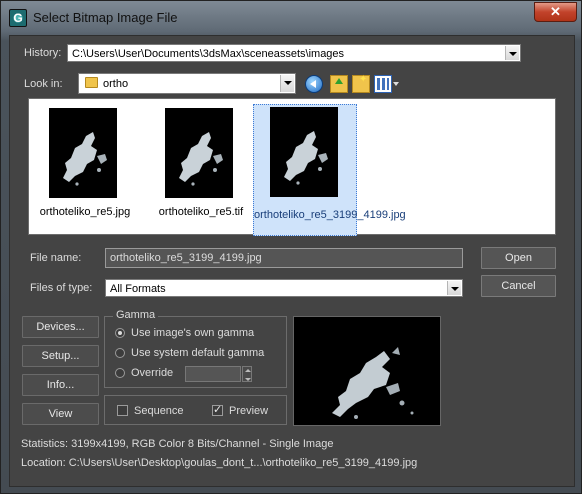  What do you see at coordinates (248, 379) in the screenshot?
I see `spinner-down-icon` at bounding box center [248, 379].